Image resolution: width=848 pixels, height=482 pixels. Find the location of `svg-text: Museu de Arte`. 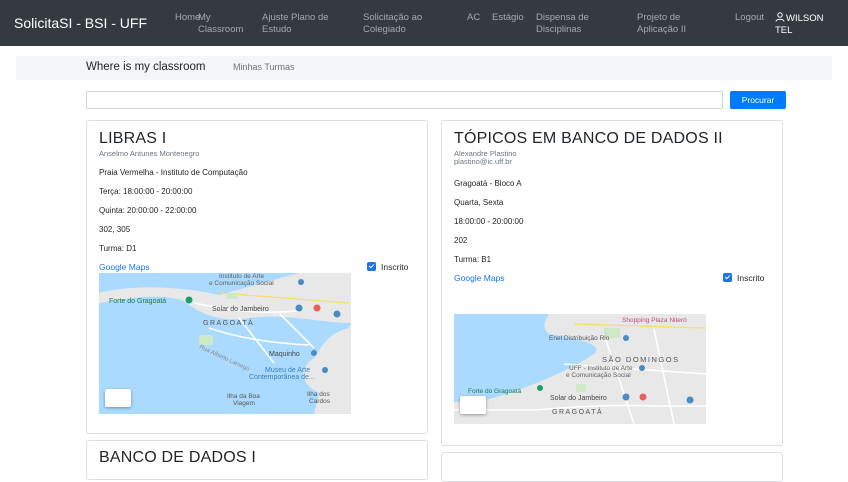

svg-text: Museu de Arte is located at coordinates (287, 370).